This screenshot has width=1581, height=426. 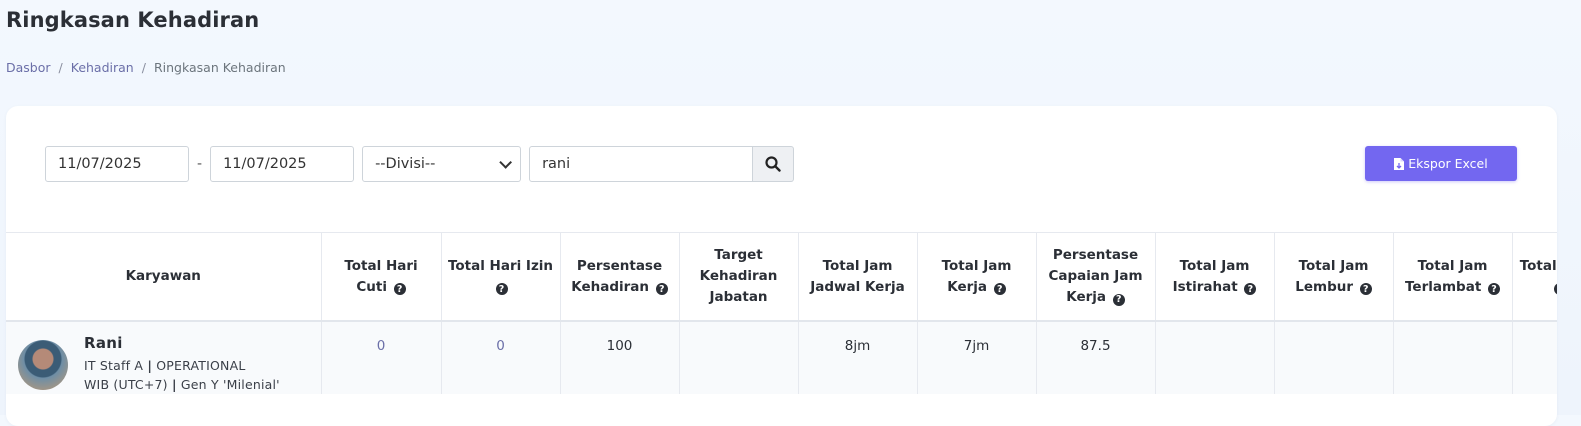 I want to click on column-header-label: Total Hari Cuti, so click(x=381, y=276).